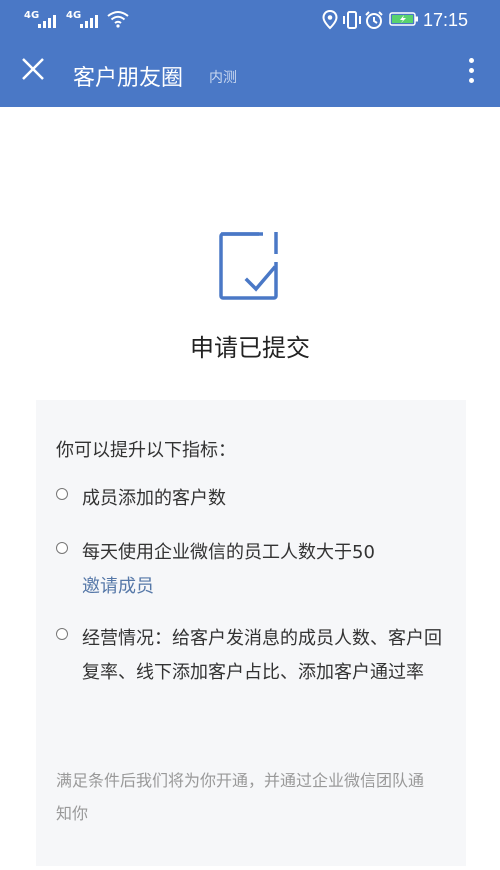 The width and height of the screenshot is (500, 870). I want to click on item-text: 成员添加的客户数, so click(154, 498).